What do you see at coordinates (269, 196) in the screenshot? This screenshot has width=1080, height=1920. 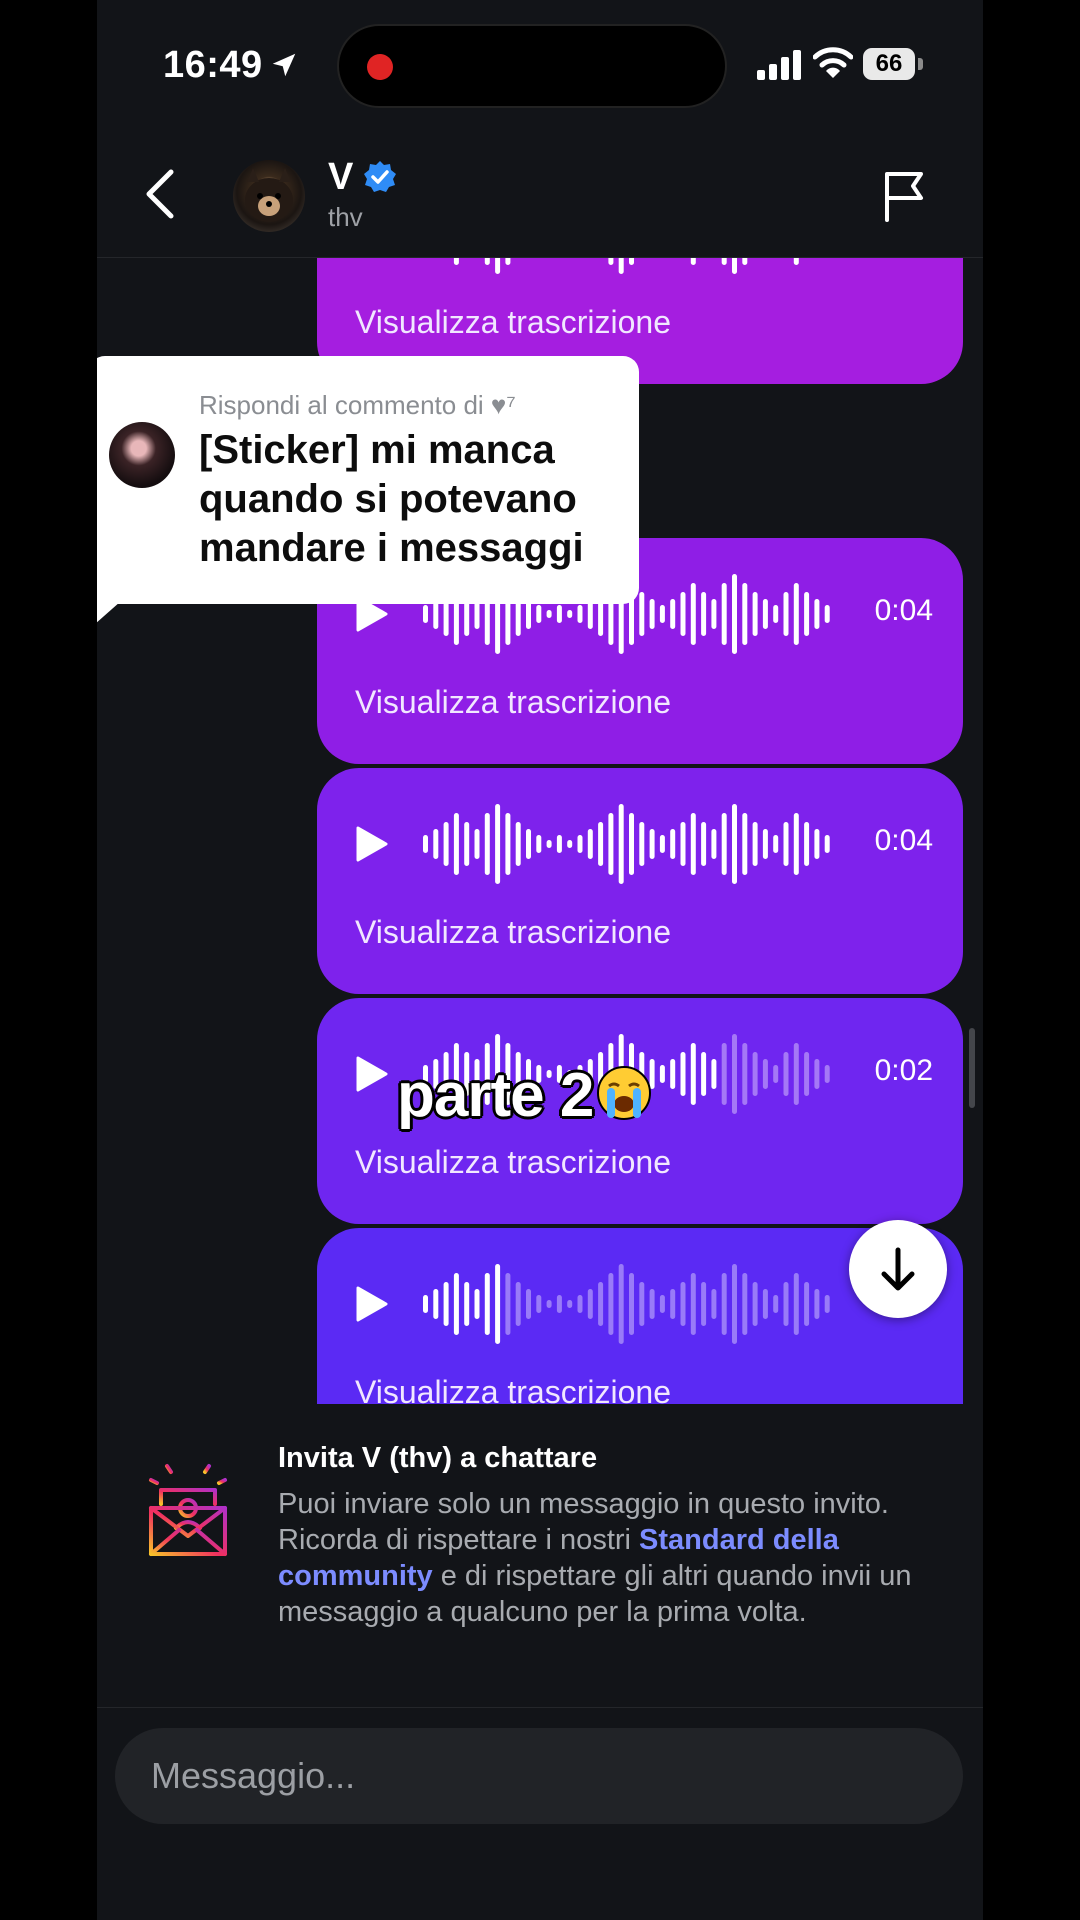 I see `contact-avatar` at bounding box center [269, 196].